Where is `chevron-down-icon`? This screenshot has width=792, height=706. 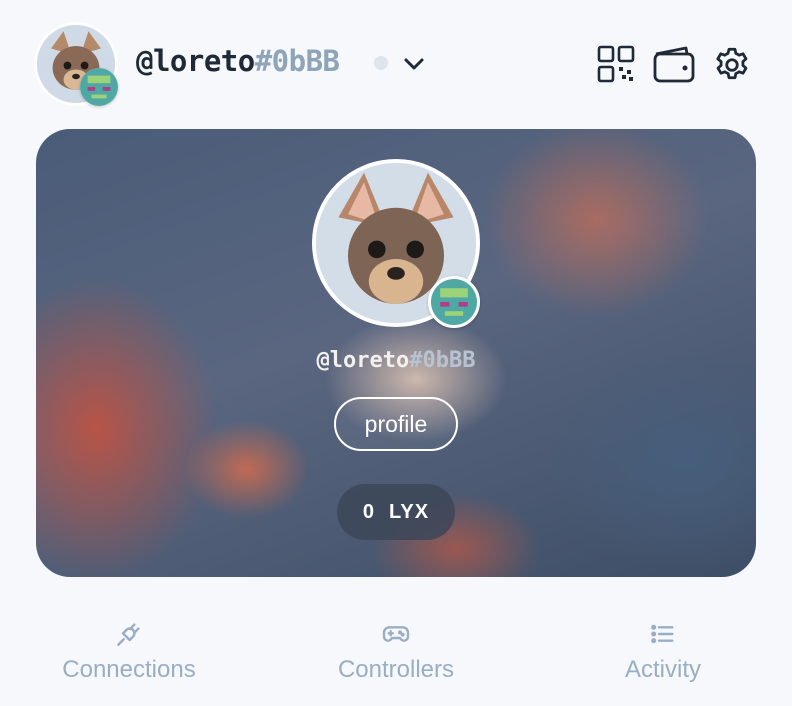
chevron-down-icon is located at coordinates (414, 64).